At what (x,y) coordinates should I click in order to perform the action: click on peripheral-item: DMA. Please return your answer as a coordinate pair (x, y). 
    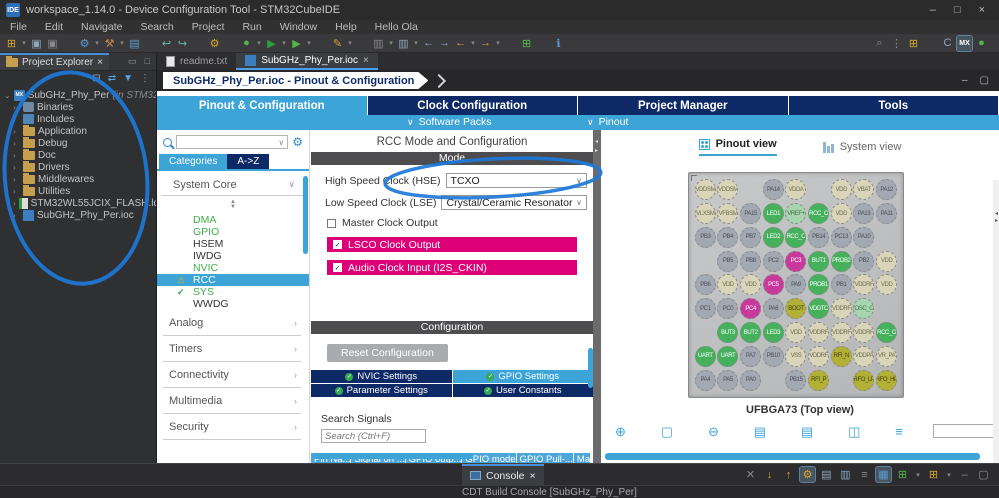
    Looking at the image, I should click on (233, 220).